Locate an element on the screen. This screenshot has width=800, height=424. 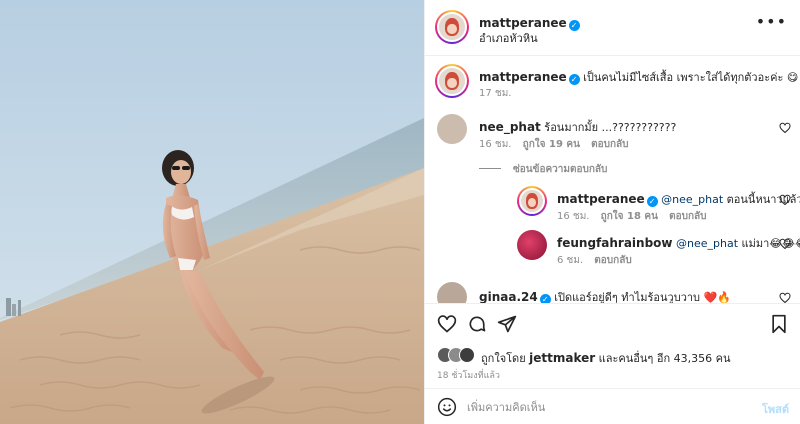
reply-avatar-feungfahrainbow is located at coordinates (532, 245).